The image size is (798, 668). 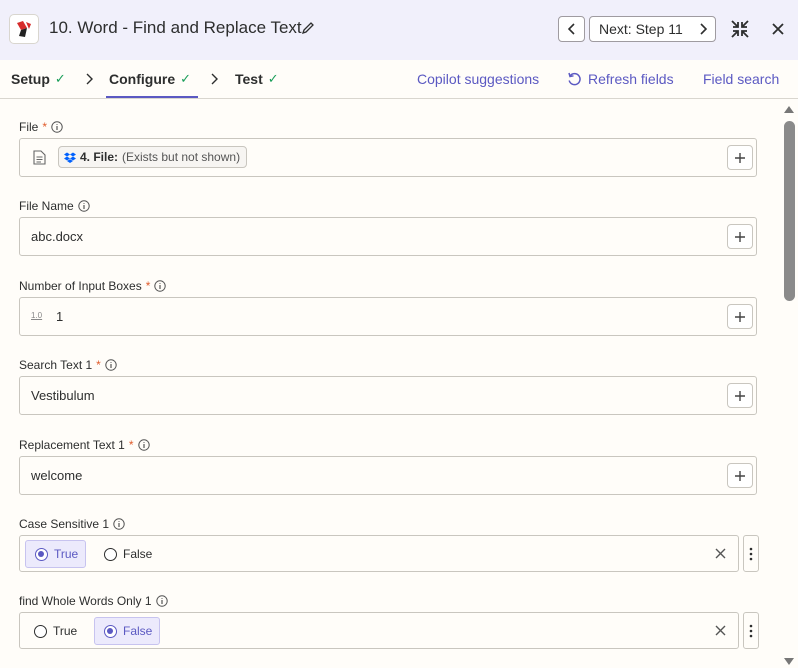 What do you see at coordinates (778, 29) in the screenshot?
I see `close-icon` at bounding box center [778, 29].